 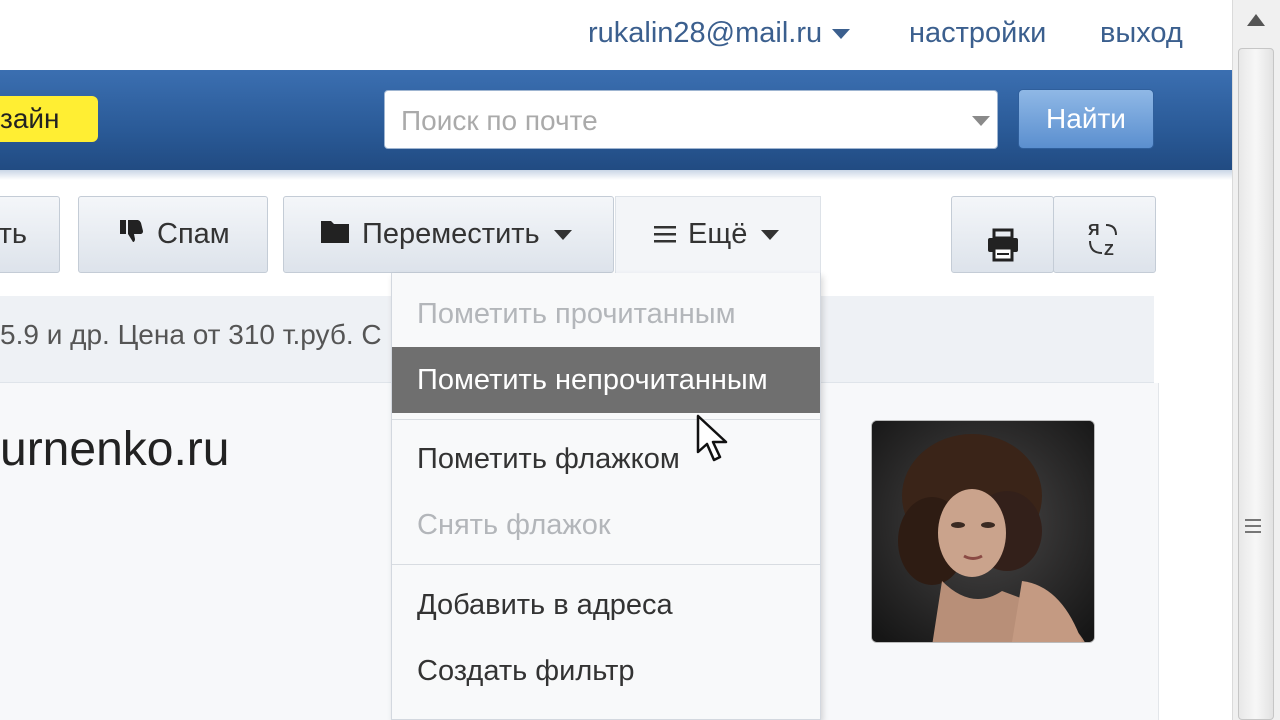 I want to click on menu-item-mark-unread: Пометить непрочитанным, so click(x=606, y=380).